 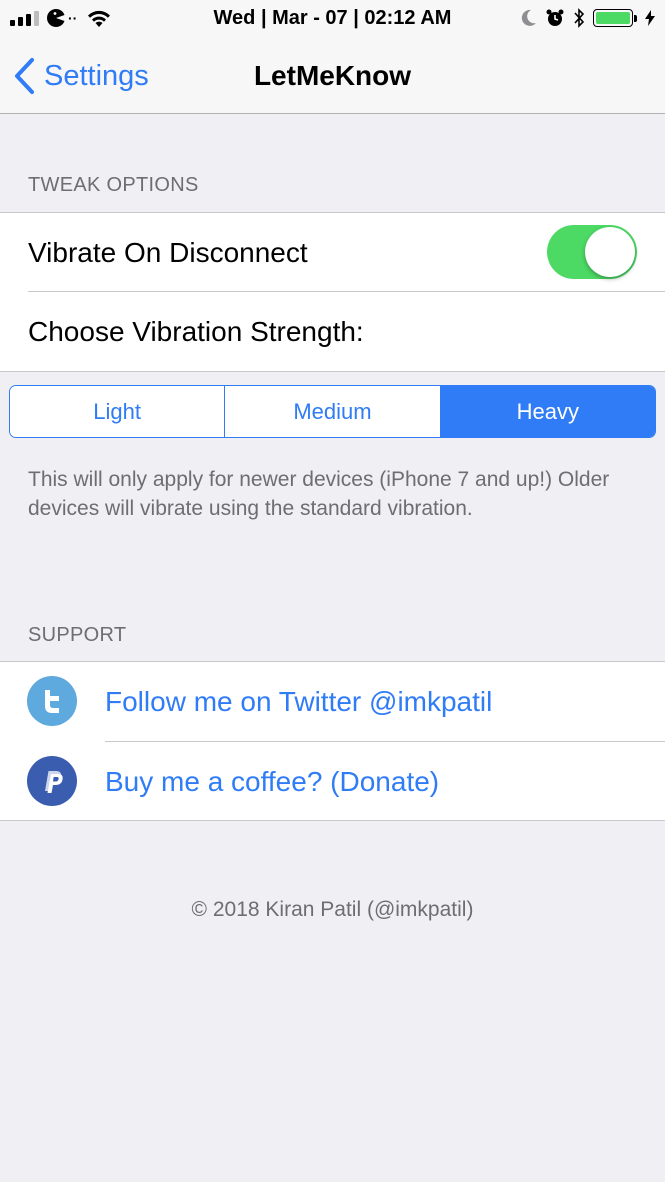 What do you see at coordinates (332, 252) in the screenshot?
I see `vibrate-on-disconnect-cell: Vibrate On Disconnect` at bounding box center [332, 252].